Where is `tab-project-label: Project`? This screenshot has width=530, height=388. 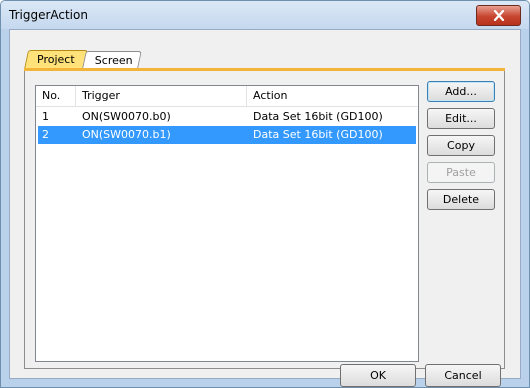
tab-project-label: Project is located at coordinates (56, 59).